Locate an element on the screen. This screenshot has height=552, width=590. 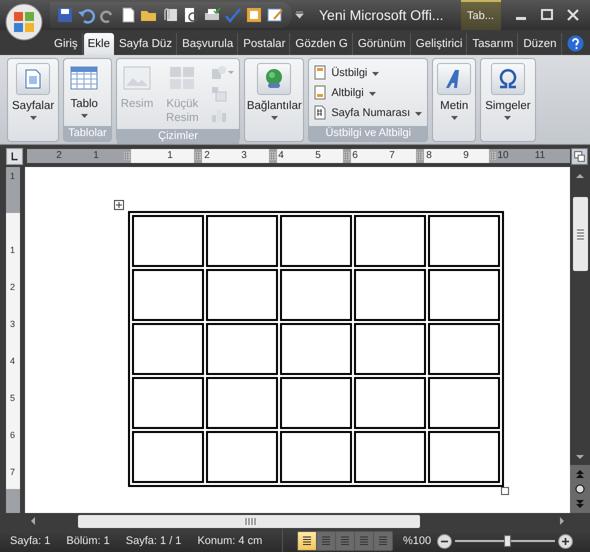
browse-object-icon is located at coordinates (580, 489).